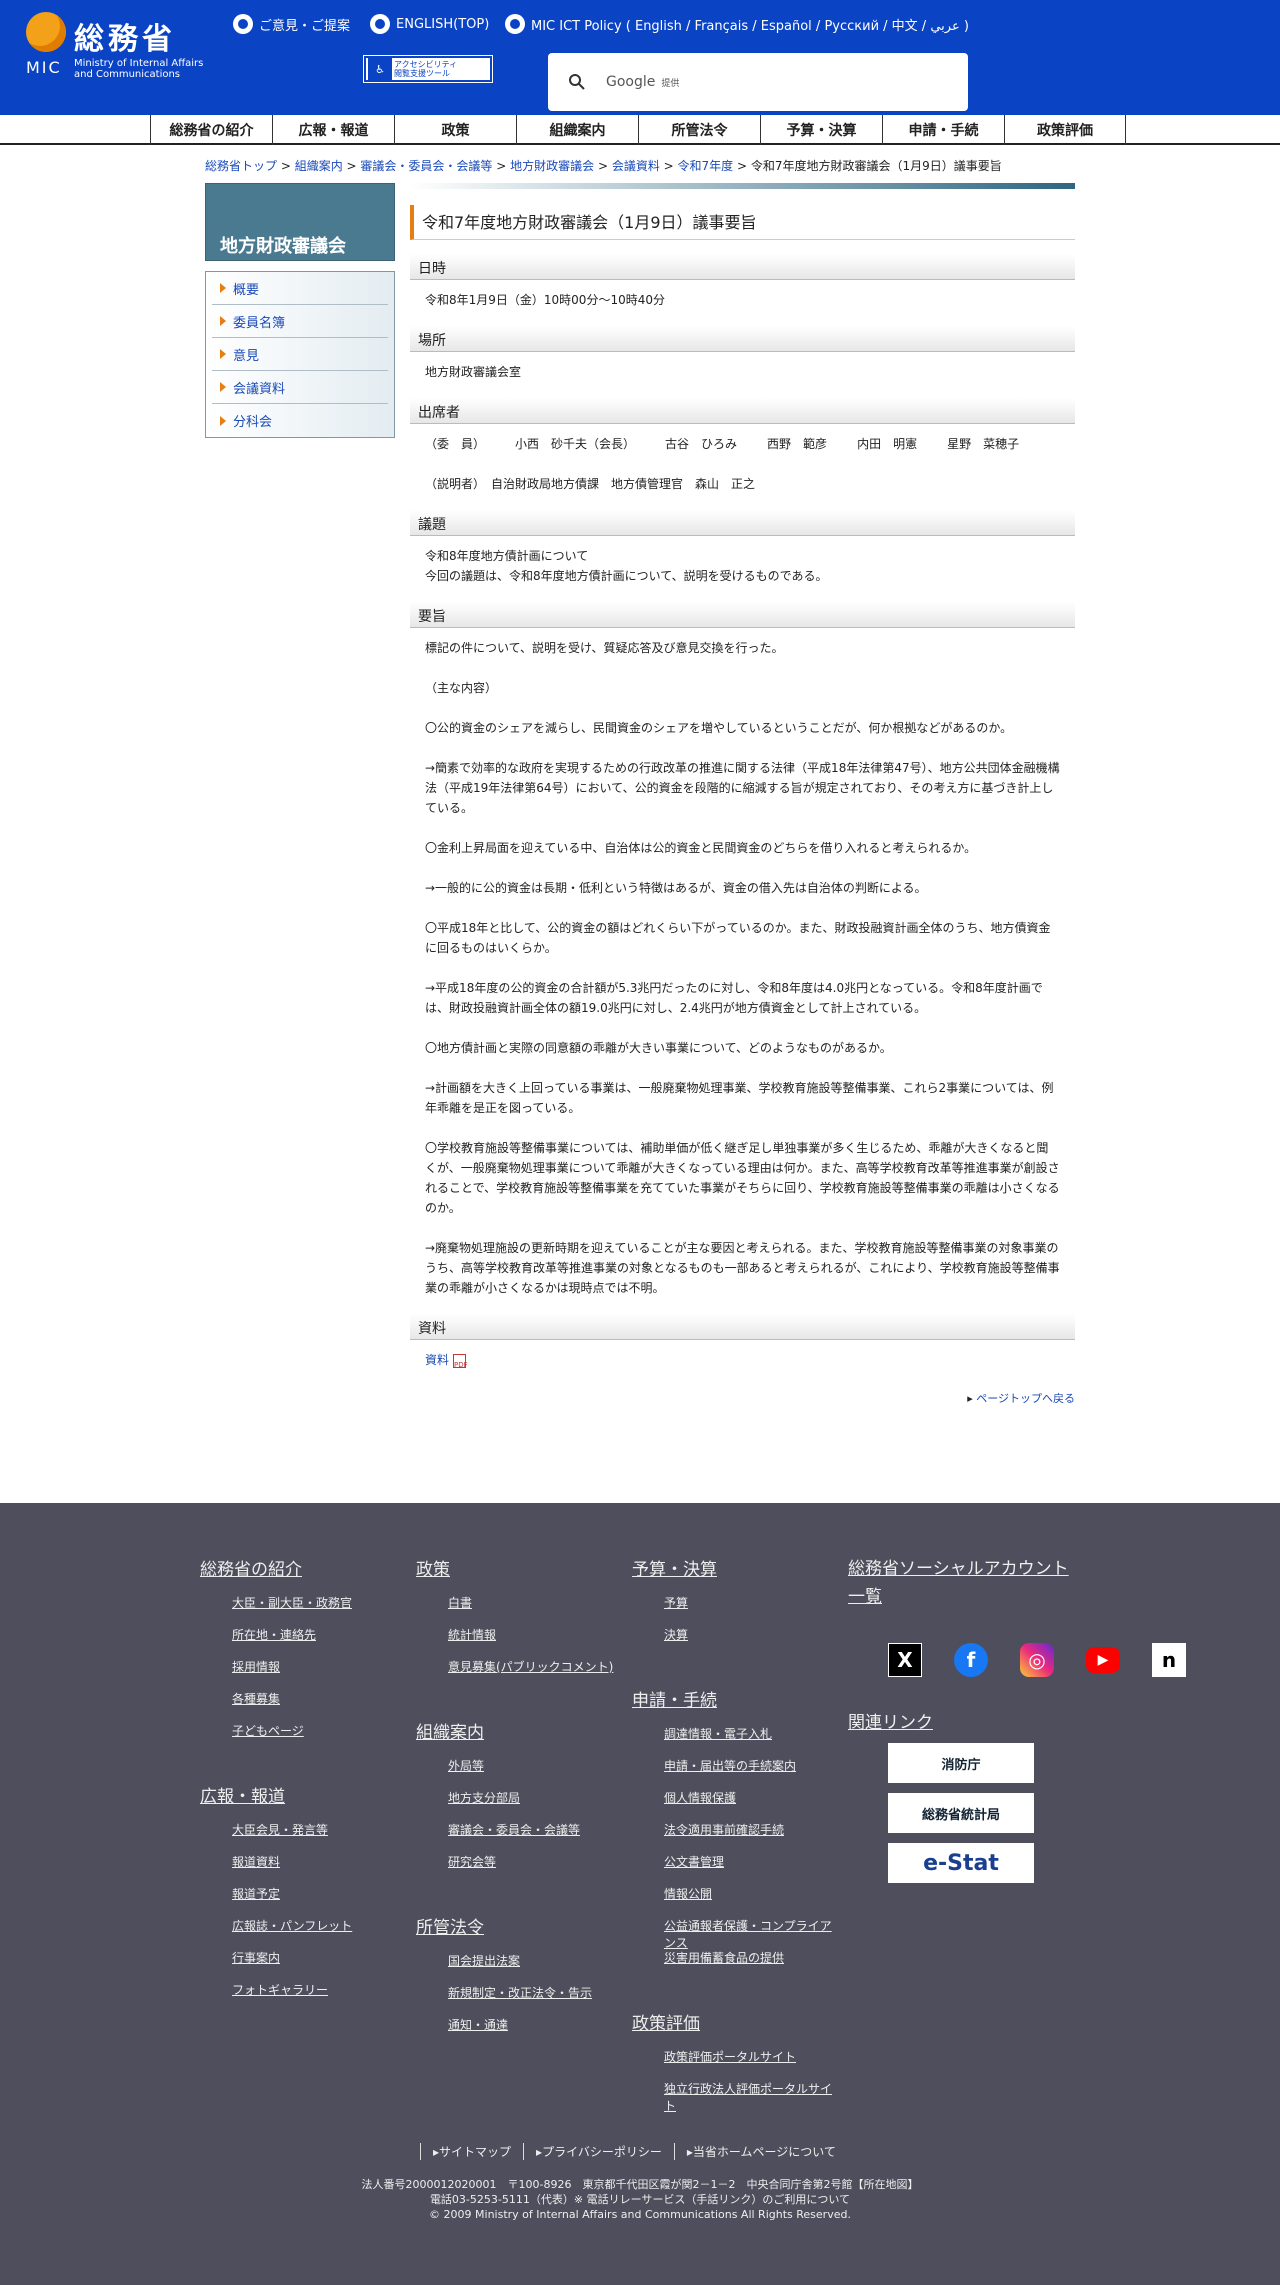 The image size is (1280, 2285). I want to click on footer-link: 統計情報, so click(537, 1642).